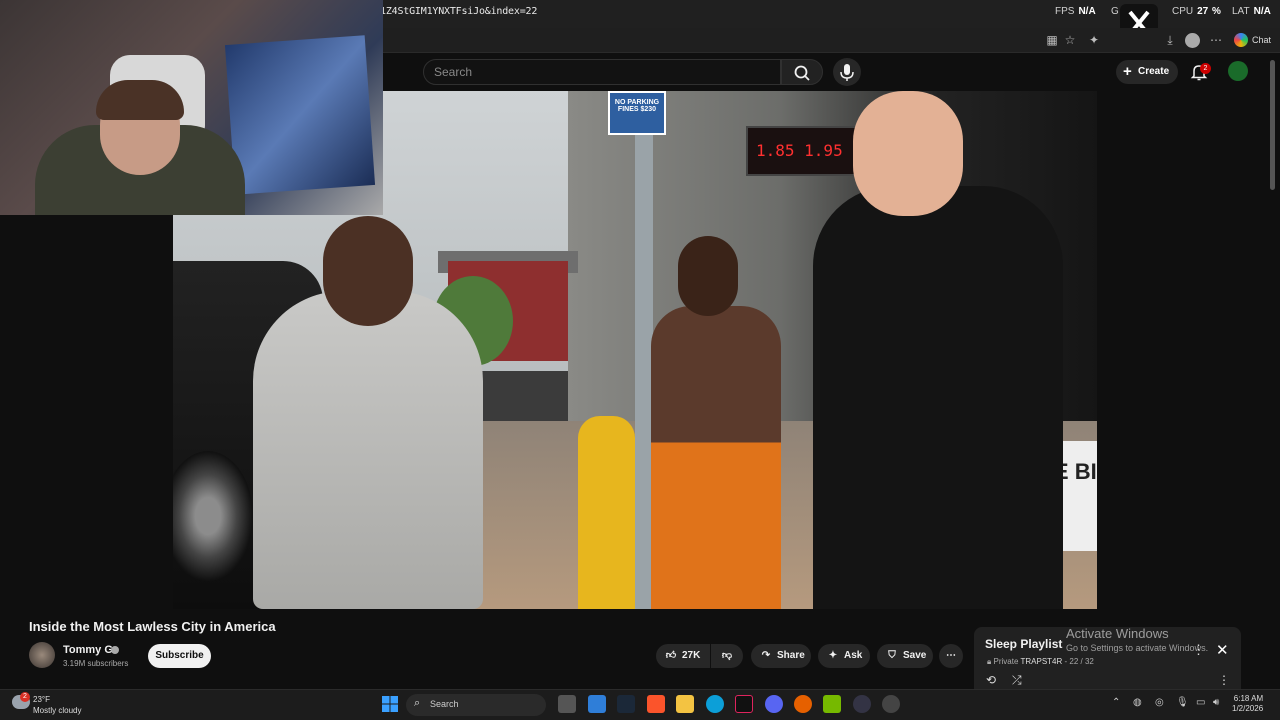 The image size is (1280, 720). What do you see at coordinates (1222, 650) in the screenshot?
I see `playlist-close-icon: ✕` at bounding box center [1222, 650].